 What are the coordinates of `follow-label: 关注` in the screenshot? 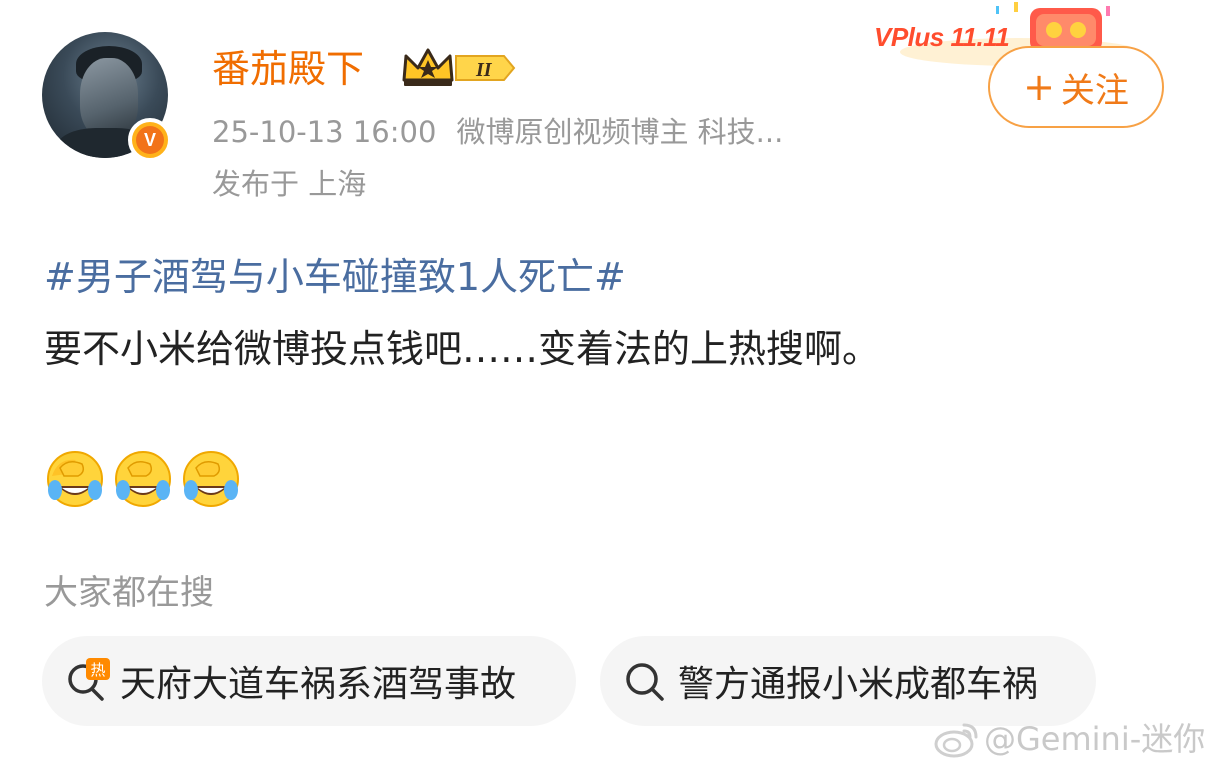 It's located at (1094, 90).